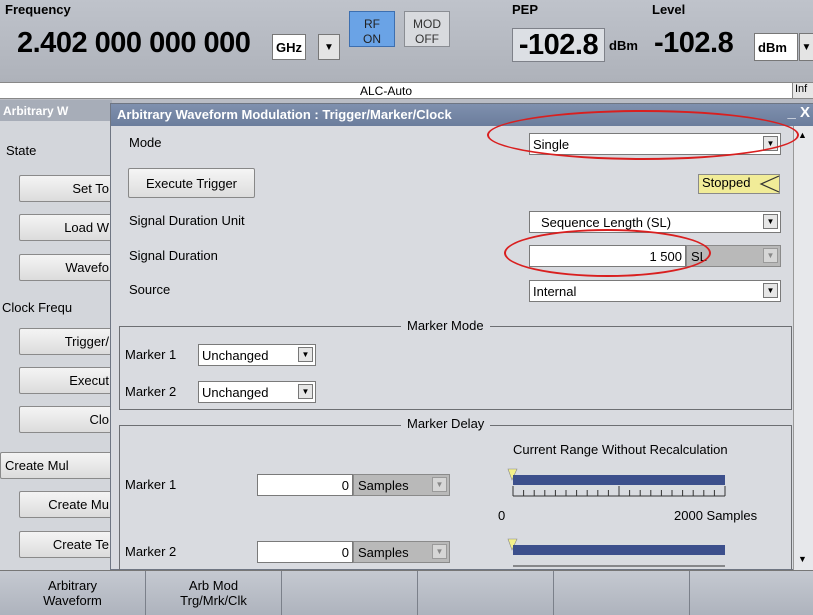 The height and width of the screenshot is (615, 813). What do you see at coordinates (669, 9) in the screenshot?
I see `level-label: Level` at bounding box center [669, 9].